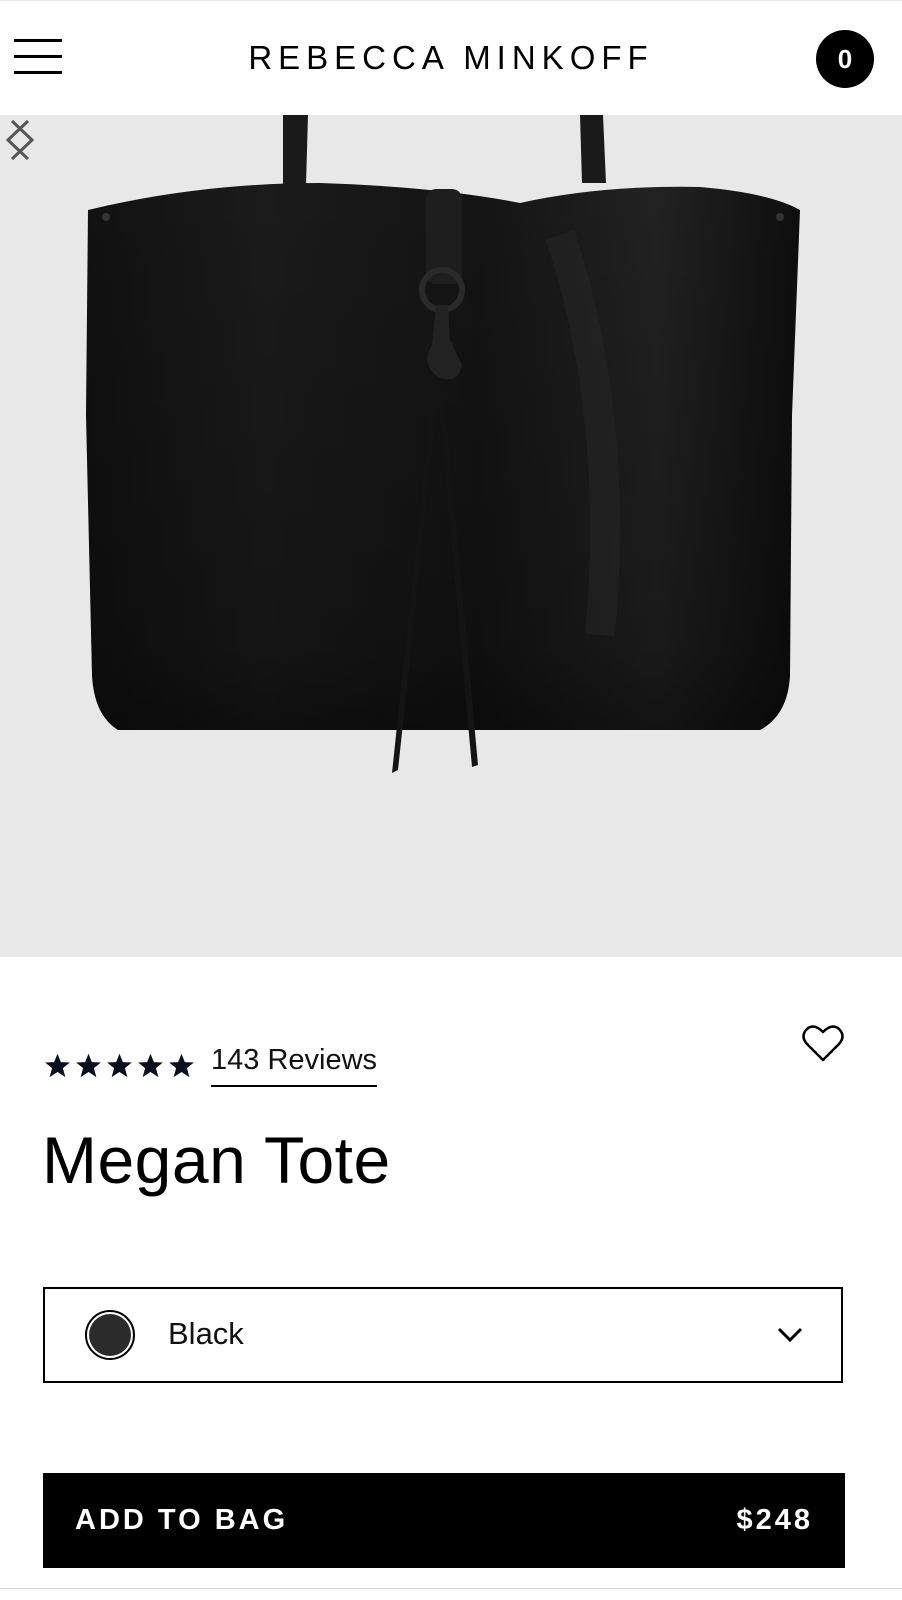 The height and width of the screenshot is (1600, 902). I want to click on add-to-bag-button: ADD TO BAG $248, so click(444, 1520).